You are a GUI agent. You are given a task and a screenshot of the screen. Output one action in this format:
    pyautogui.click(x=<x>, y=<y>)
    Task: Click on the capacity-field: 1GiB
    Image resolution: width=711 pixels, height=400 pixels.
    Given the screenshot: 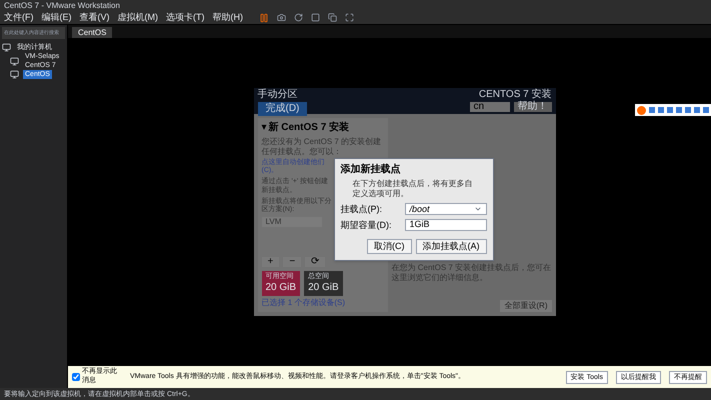 What is the action you would take?
    pyautogui.click(x=445, y=225)
    